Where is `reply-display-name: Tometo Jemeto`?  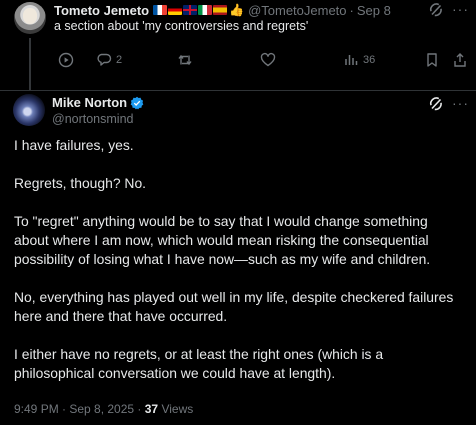
reply-display-name: Tometo Jemeto is located at coordinates (101, 10).